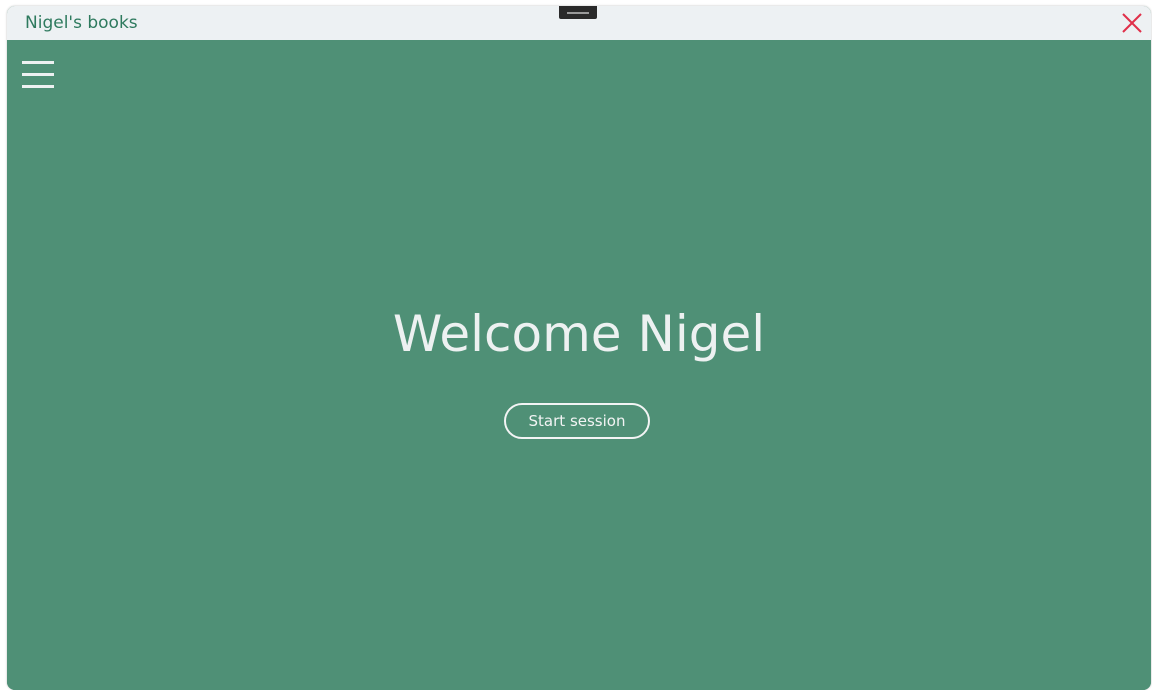  Describe the element at coordinates (81, 23) in the screenshot. I see `app-title: Nigel's books` at that location.